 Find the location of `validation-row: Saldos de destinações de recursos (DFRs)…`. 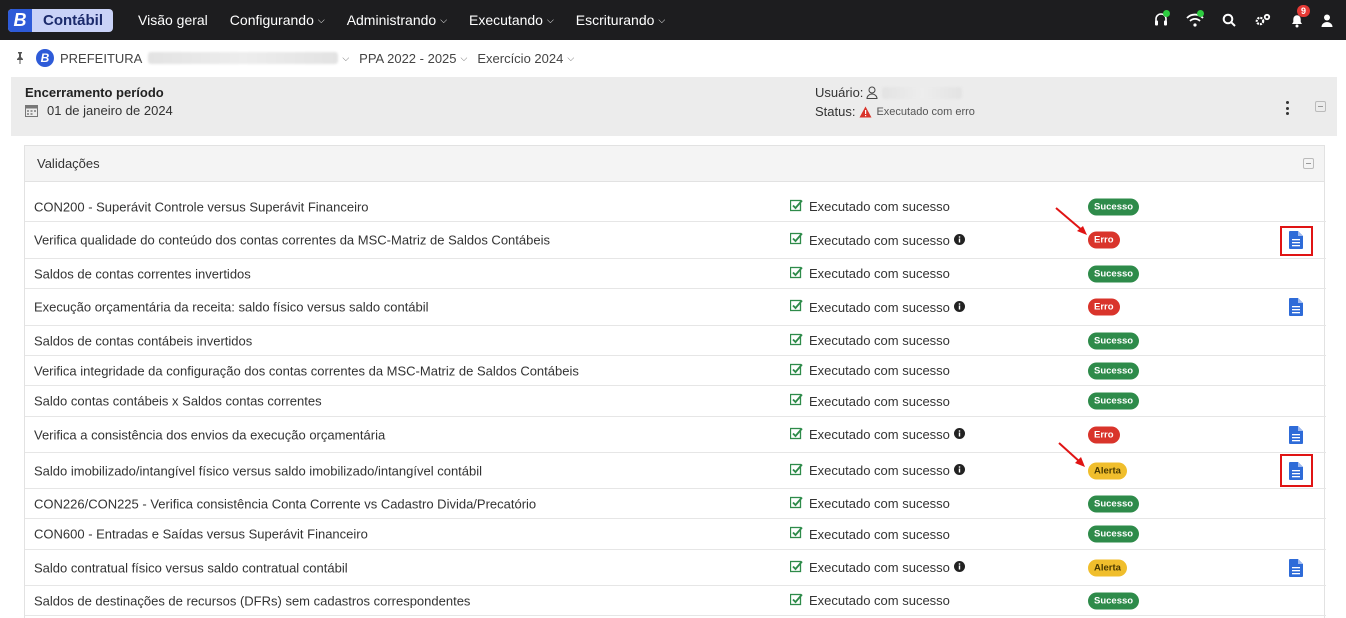

validation-row: Saldos de destinações de recursos (DFRs)… is located at coordinates (675, 601).